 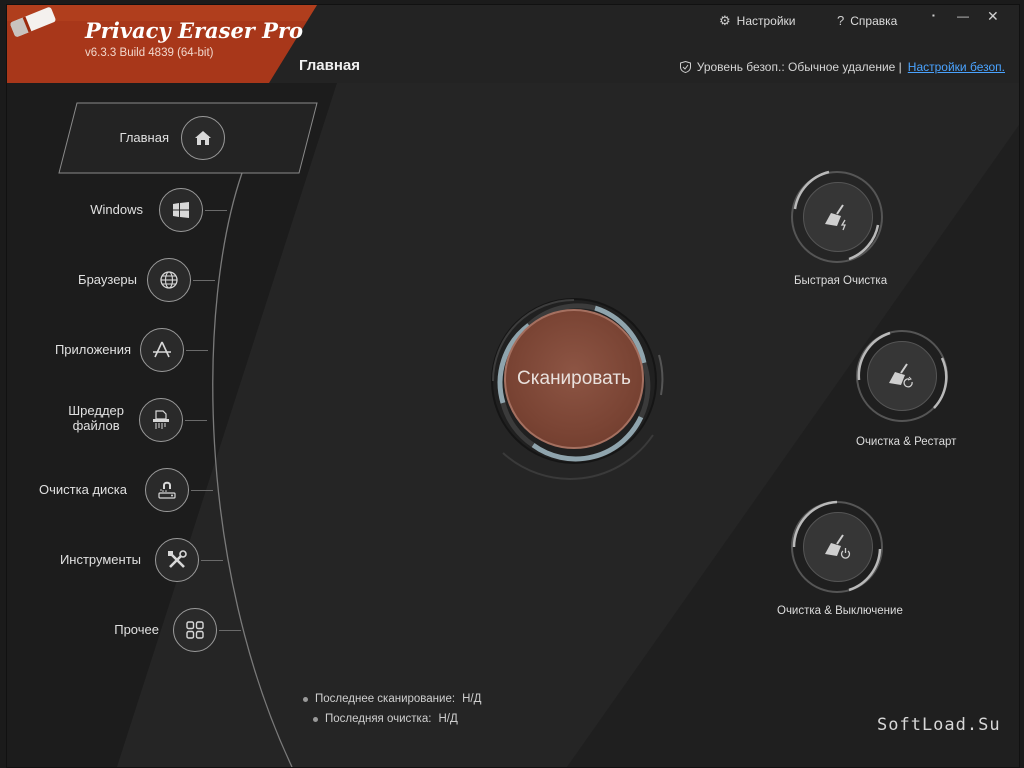 What do you see at coordinates (96, 410) in the screenshot?
I see `label-line-1: Шреддер` at bounding box center [96, 410].